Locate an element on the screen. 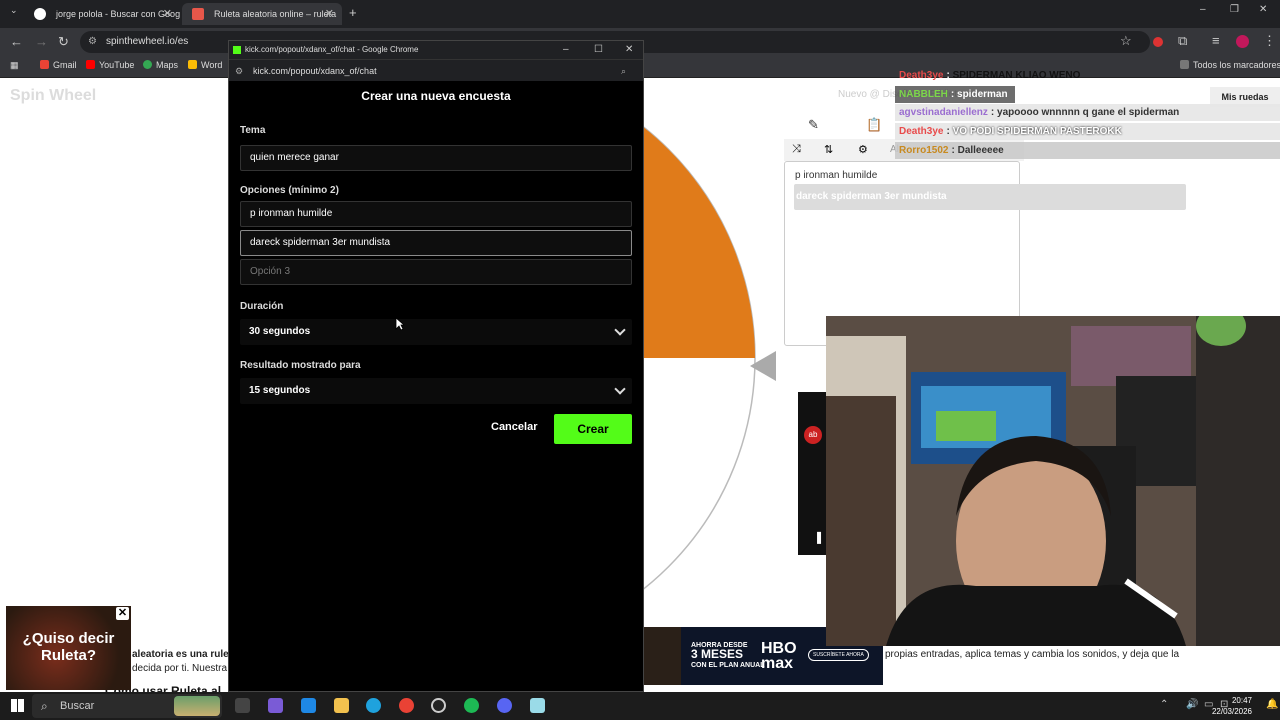 Image resolution: width=1280 pixels, height=720 pixels. clipboard-icon: 📋 is located at coordinates (874, 125).